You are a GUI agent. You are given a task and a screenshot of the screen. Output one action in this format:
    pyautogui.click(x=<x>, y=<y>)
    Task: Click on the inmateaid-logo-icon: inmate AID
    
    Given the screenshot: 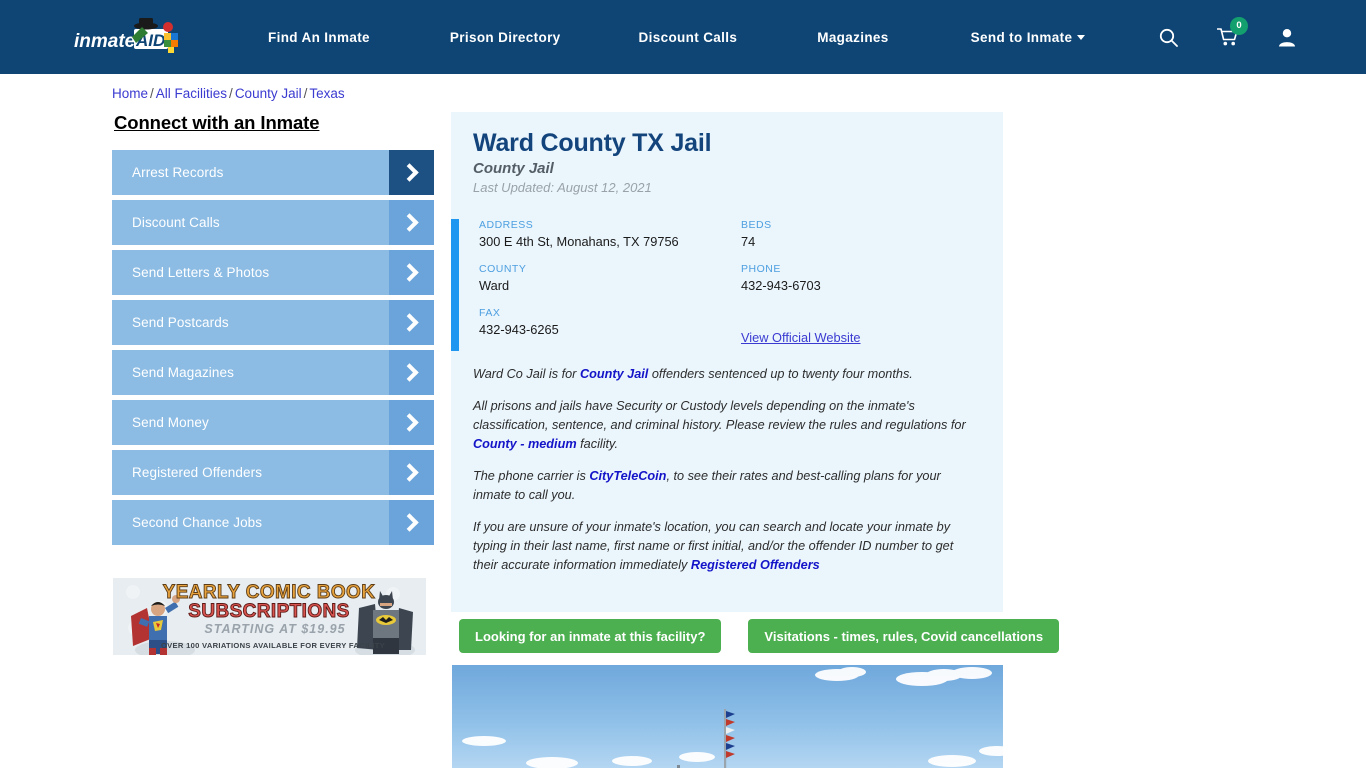 What is the action you would take?
    pyautogui.click(x=126, y=35)
    